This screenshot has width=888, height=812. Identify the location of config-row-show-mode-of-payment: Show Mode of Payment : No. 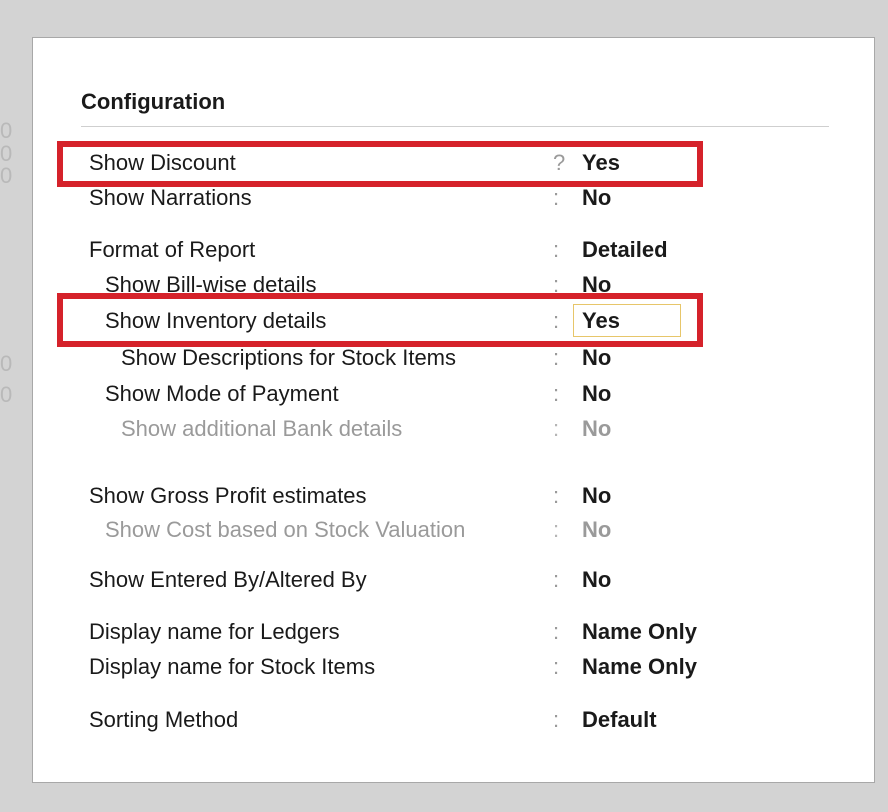
(454, 396).